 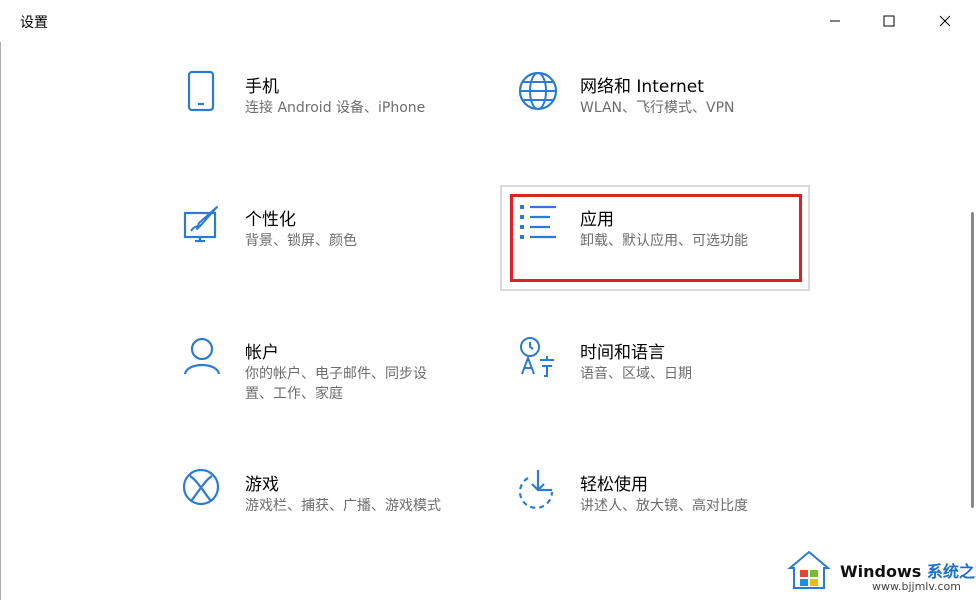 What do you see at coordinates (614, 485) in the screenshot?
I see `tile-title: 轻松使用` at bounding box center [614, 485].